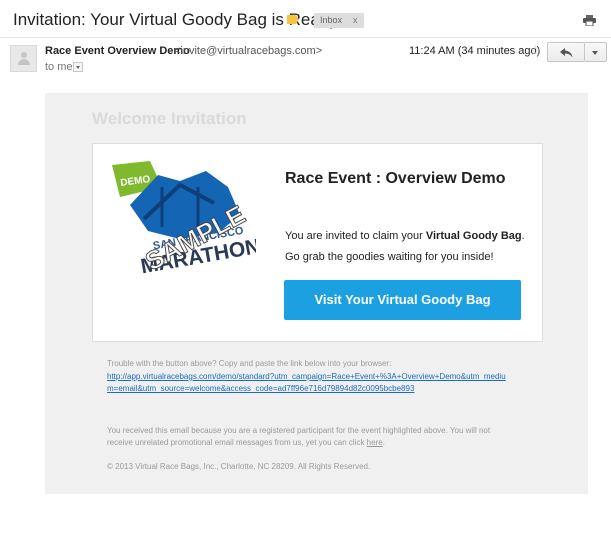 The height and width of the screenshot is (536, 611). I want to click on event-title: Race Event : Overview Demo, so click(395, 178).